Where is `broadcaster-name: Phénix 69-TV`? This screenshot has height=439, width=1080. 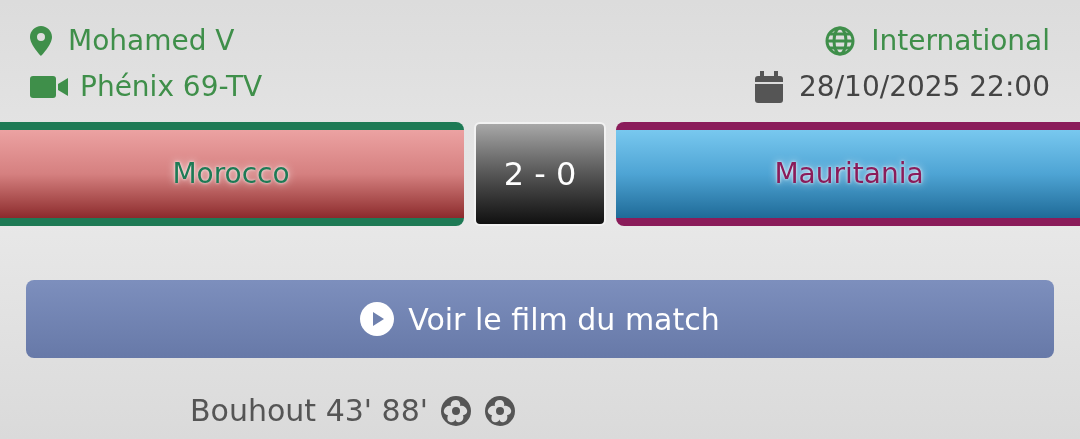 broadcaster-name: Phénix 69-TV is located at coordinates (171, 87).